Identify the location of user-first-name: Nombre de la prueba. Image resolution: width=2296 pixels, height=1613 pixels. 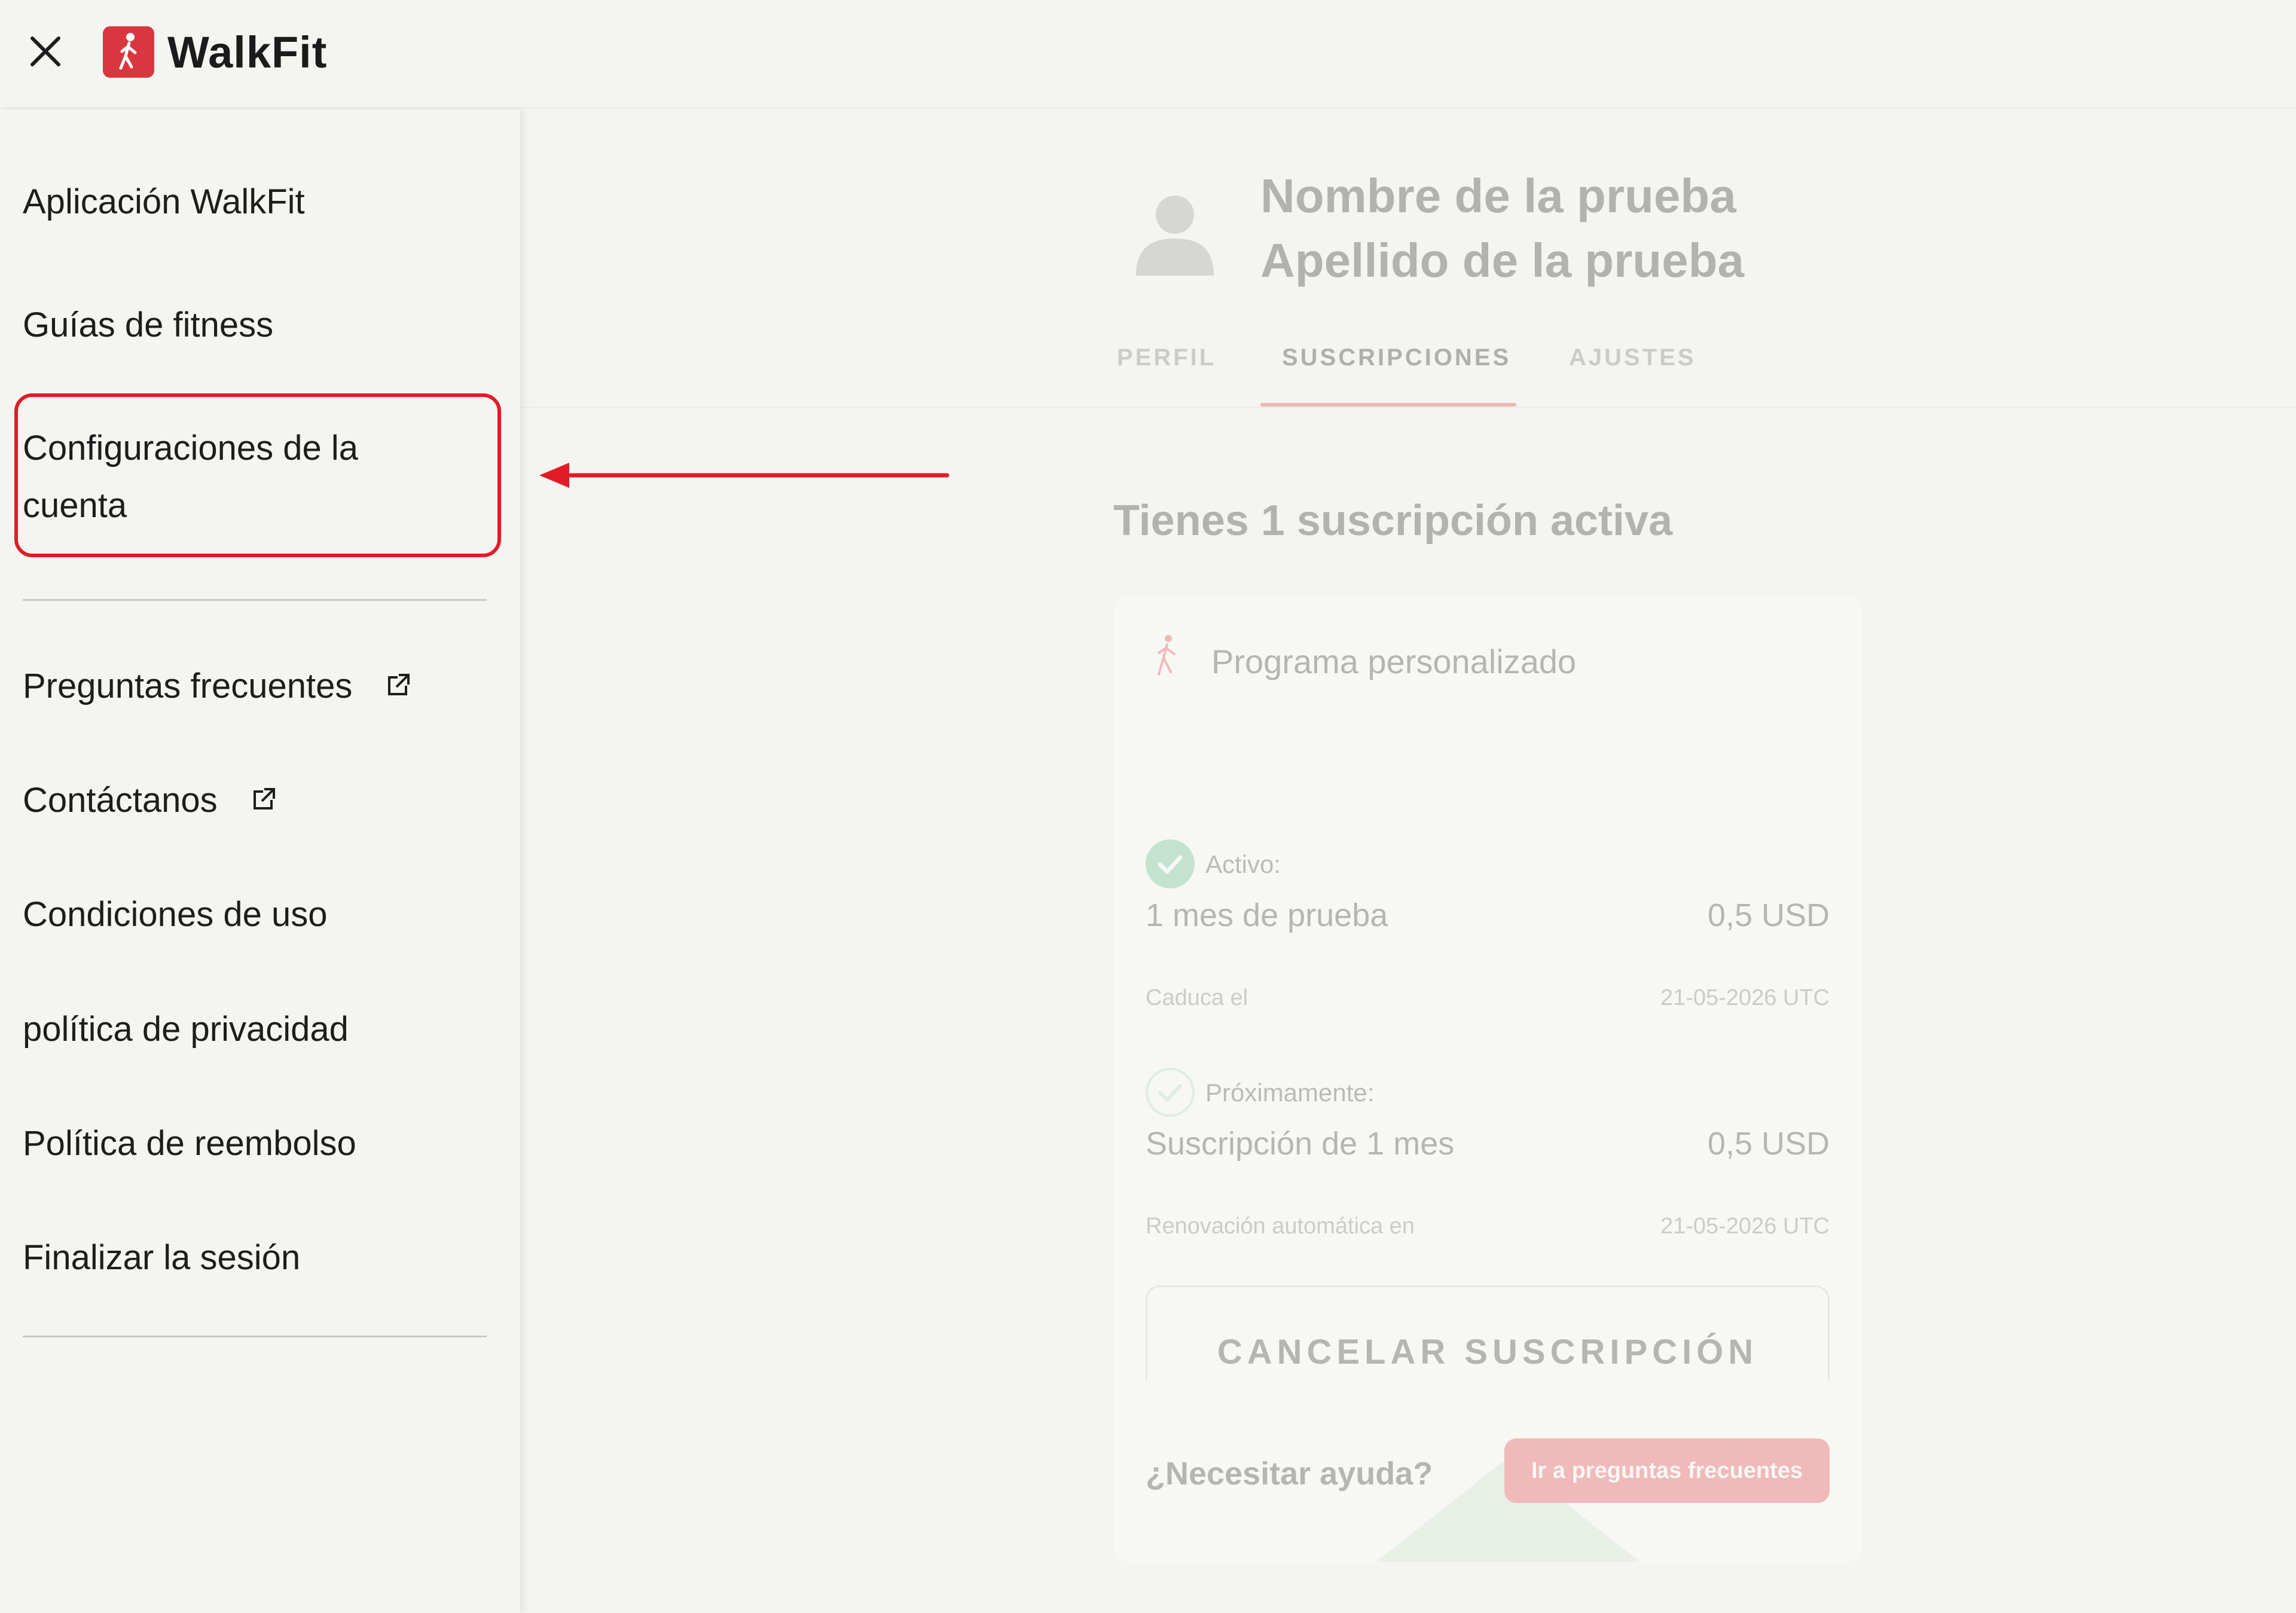
(1498, 196).